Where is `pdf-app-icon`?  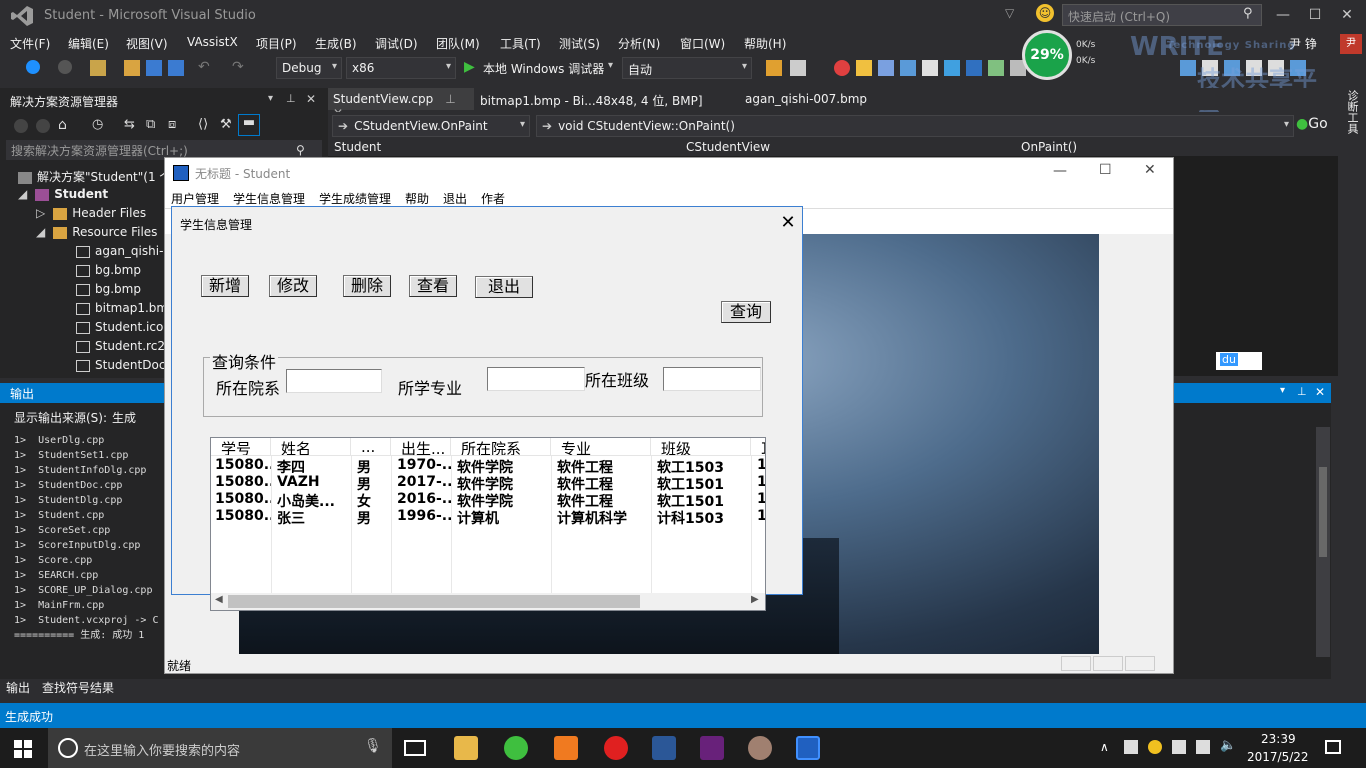
pdf-app-icon is located at coordinates (566, 748).